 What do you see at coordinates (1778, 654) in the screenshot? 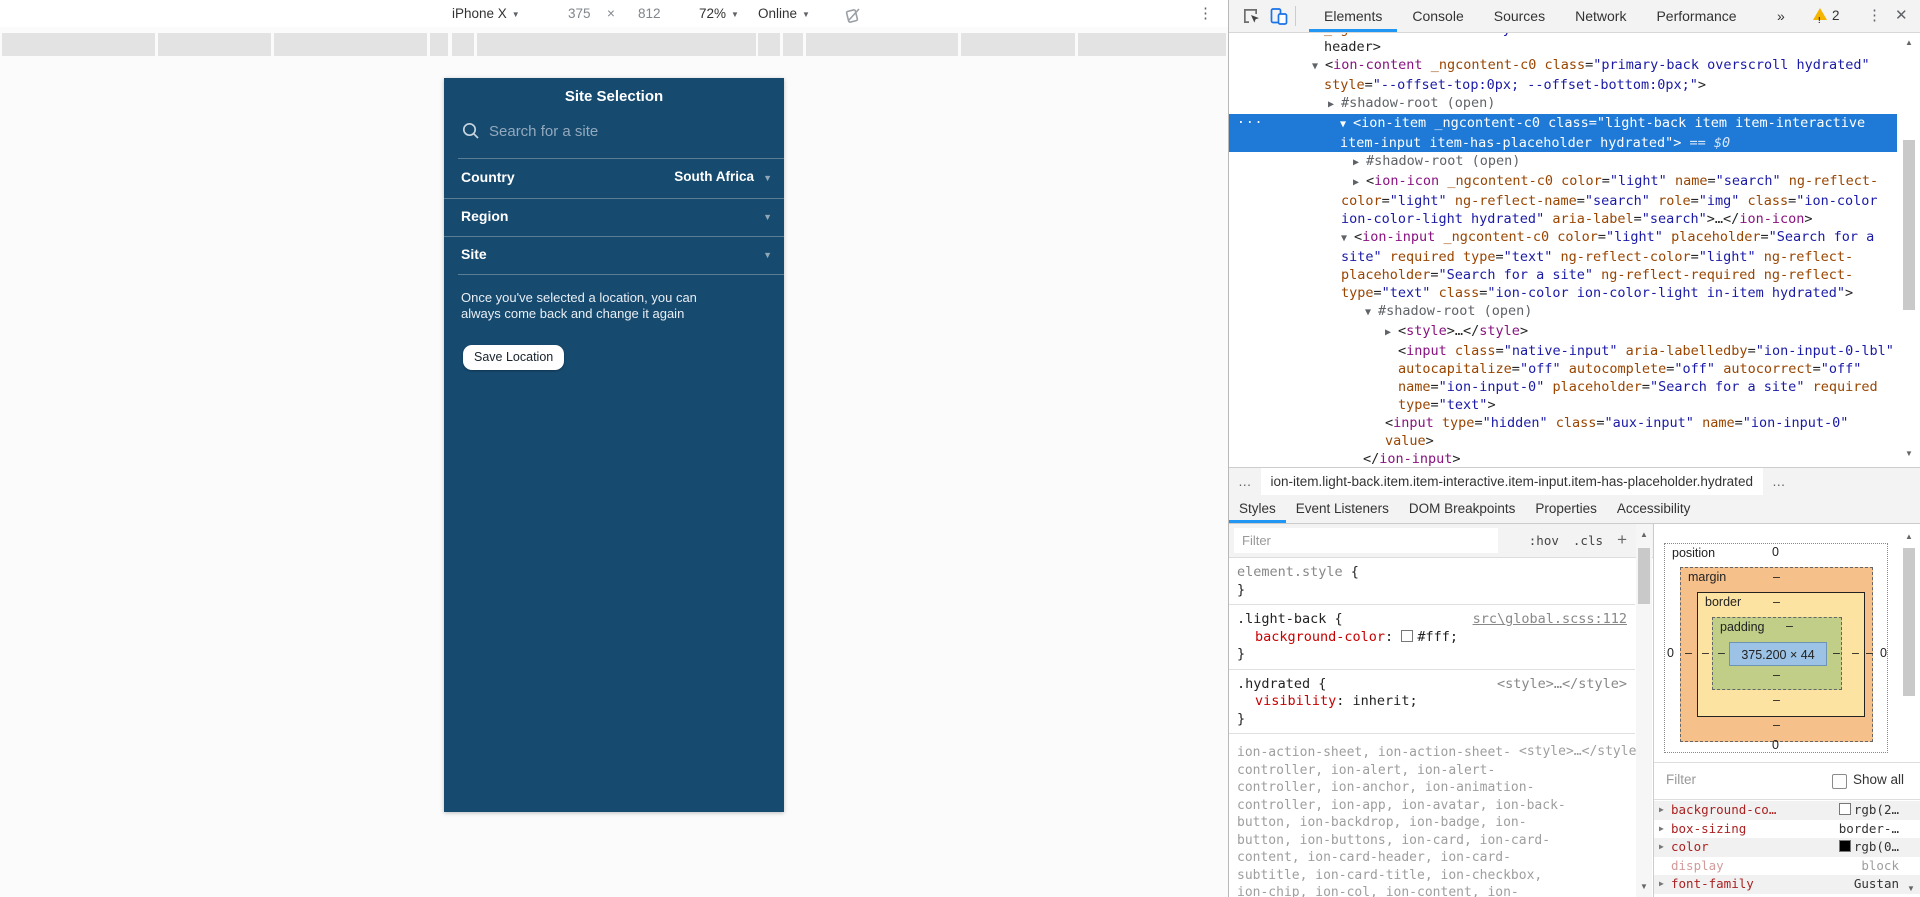
I see `box-model-content: 375.200 × 44` at bounding box center [1778, 654].